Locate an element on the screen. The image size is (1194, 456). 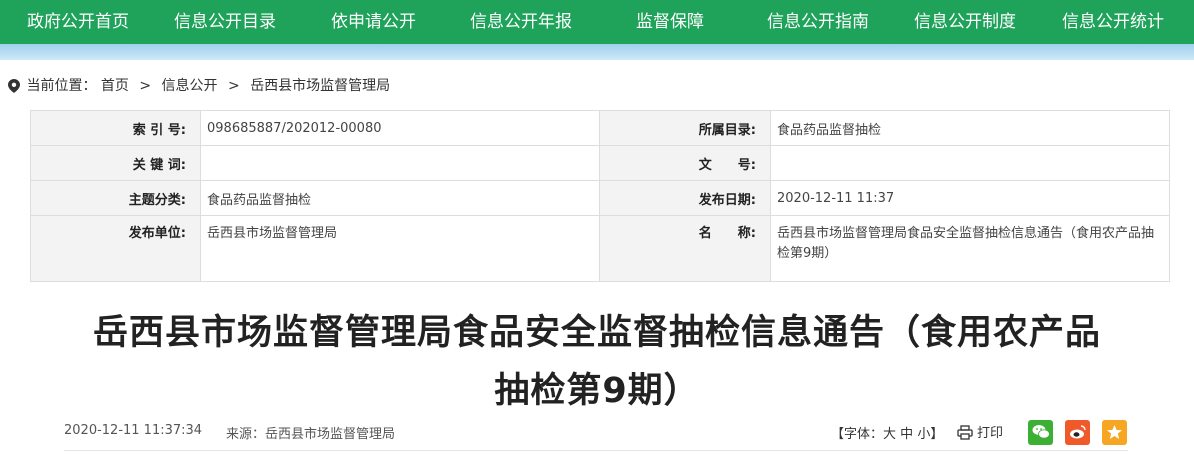
divider is located at coordinates (596, 450).